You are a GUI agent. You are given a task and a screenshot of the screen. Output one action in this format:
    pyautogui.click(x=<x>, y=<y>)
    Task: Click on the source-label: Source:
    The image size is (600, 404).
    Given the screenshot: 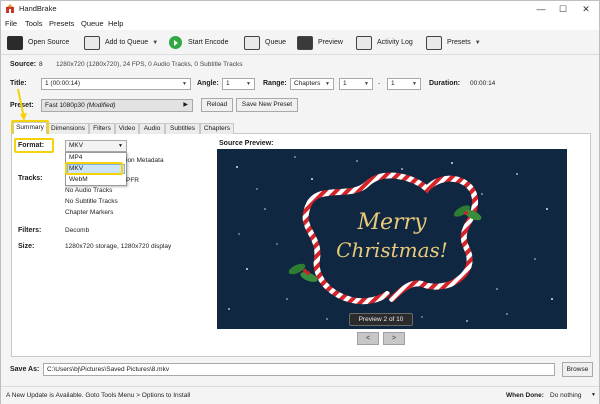 What is the action you would take?
    pyautogui.click(x=23, y=64)
    